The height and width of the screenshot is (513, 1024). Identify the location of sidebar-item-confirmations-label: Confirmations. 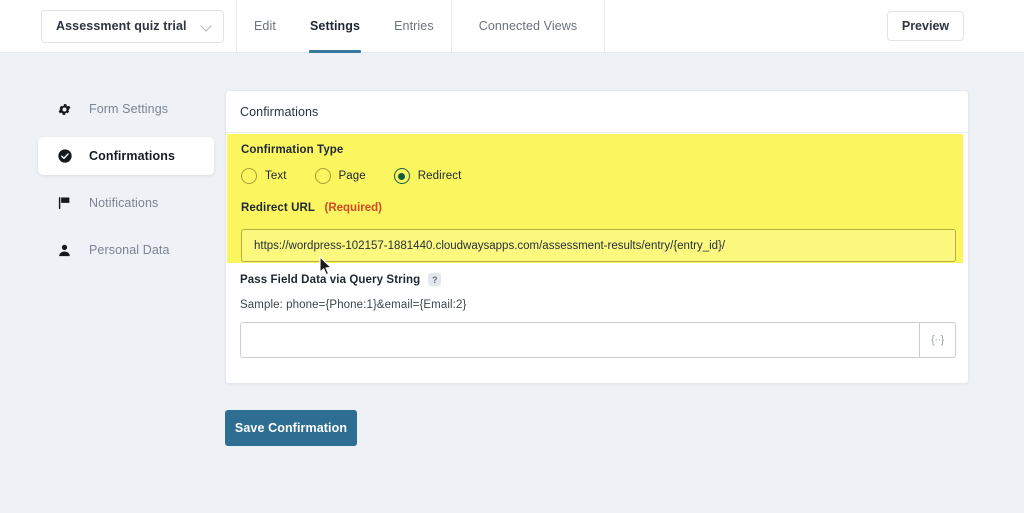
(132, 156).